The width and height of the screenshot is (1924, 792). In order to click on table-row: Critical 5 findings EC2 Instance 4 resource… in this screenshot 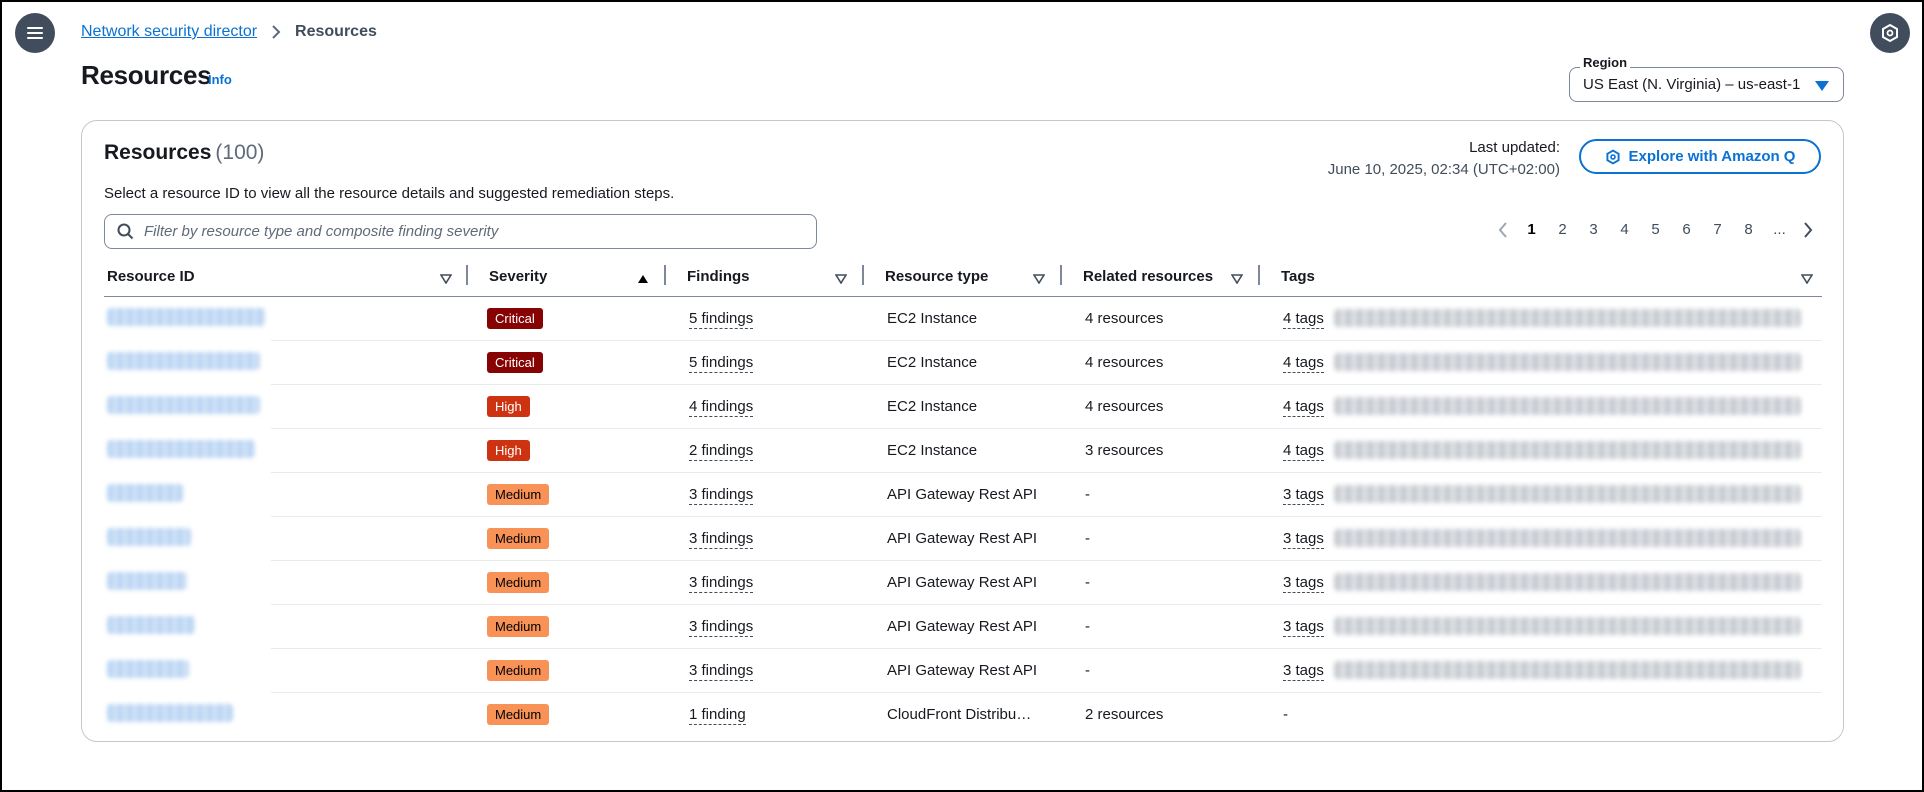, I will do `click(963, 363)`.